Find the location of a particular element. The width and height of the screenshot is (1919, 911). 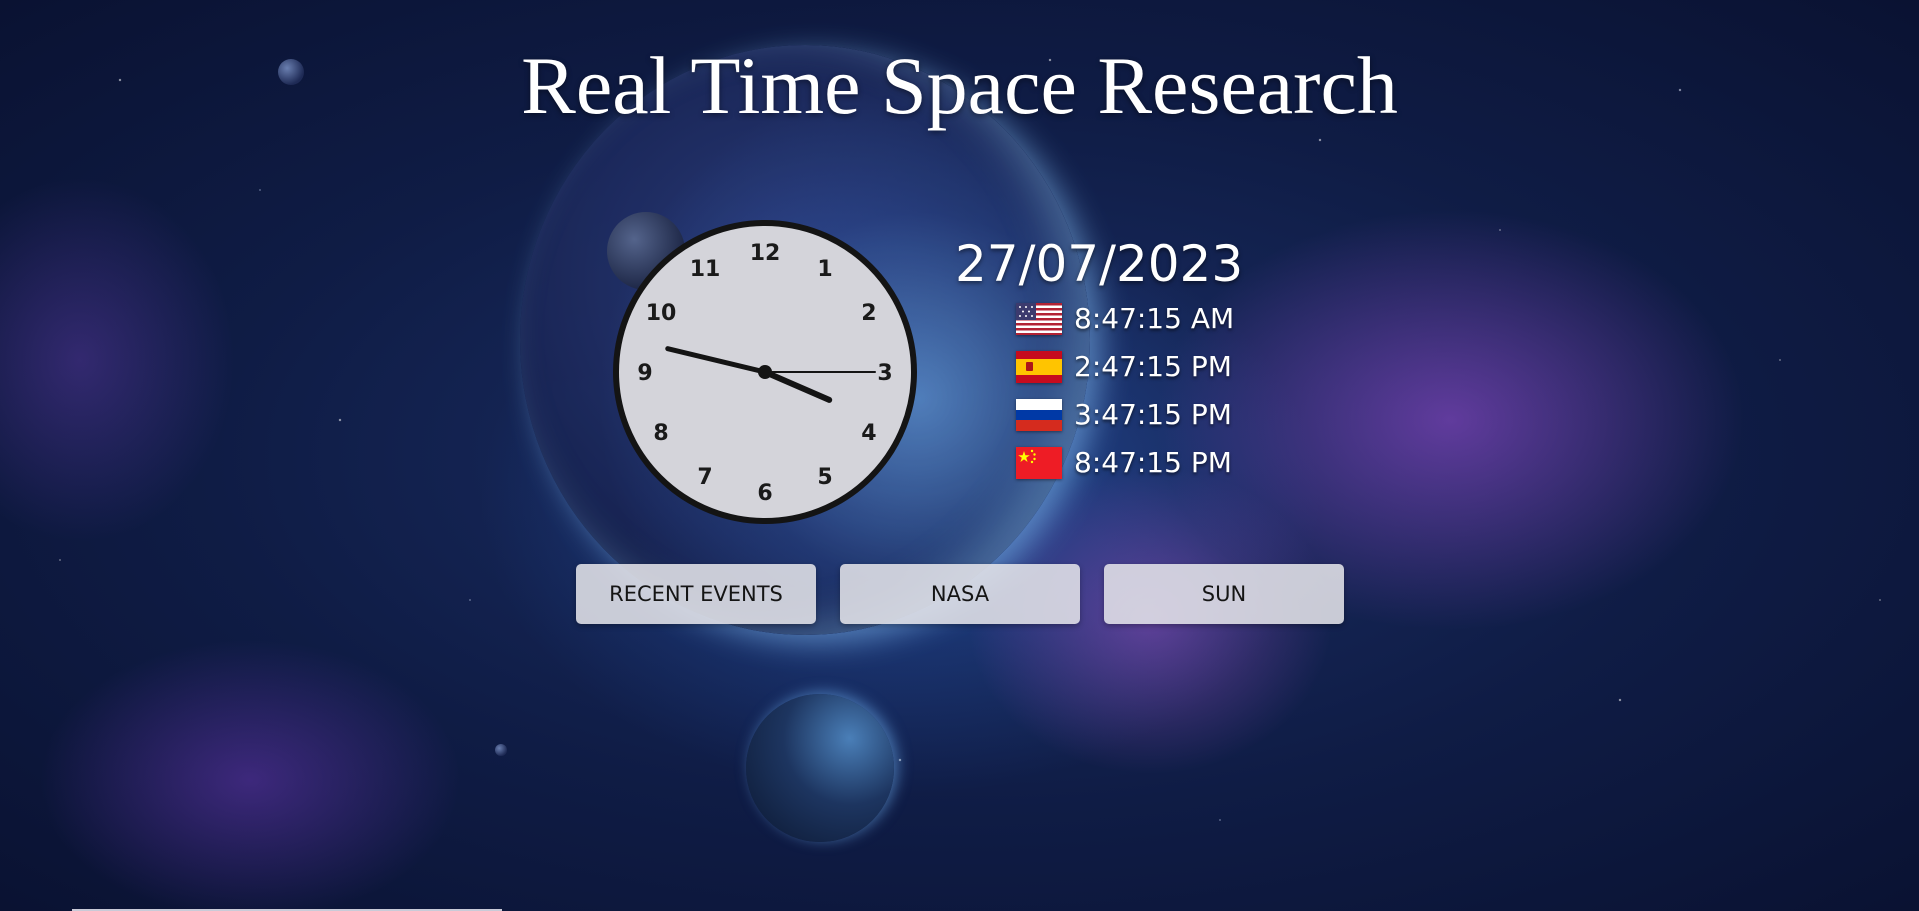

timezone-row-china: 8:47:15 PM is located at coordinates (1125, 463).